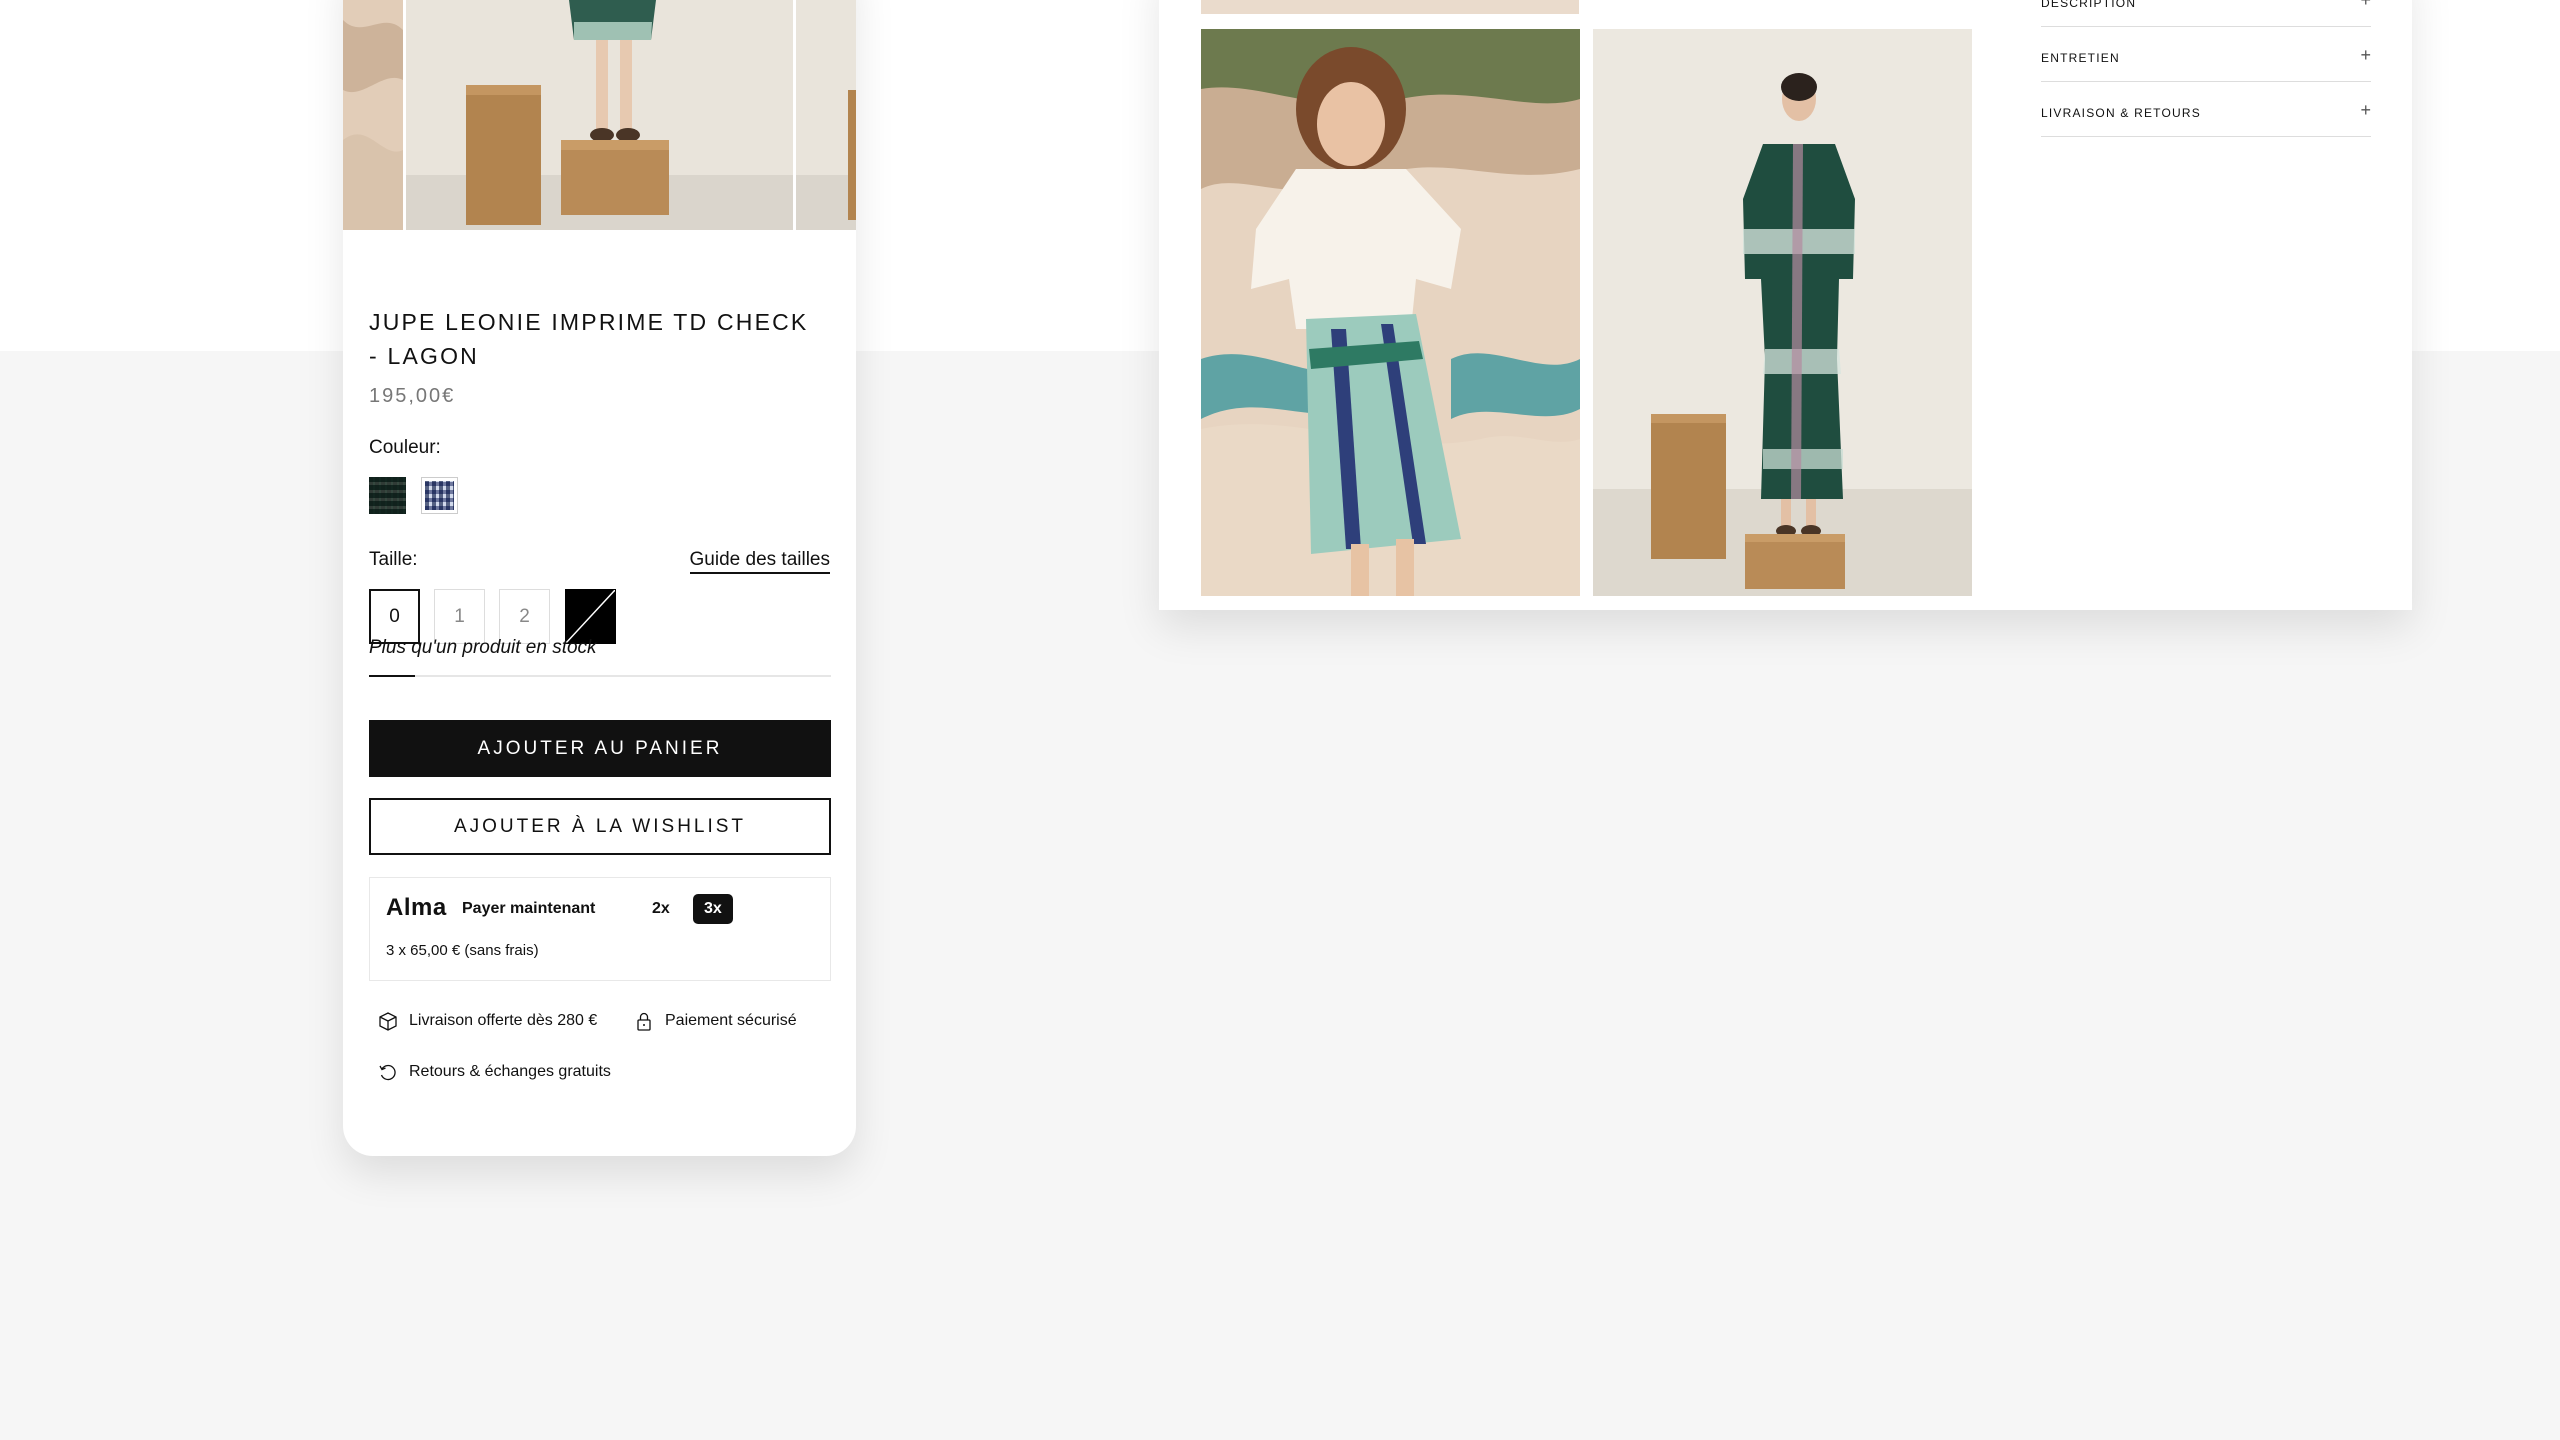 The image size is (2560, 1440). I want to click on size-option-unavailable, so click(590, 616).